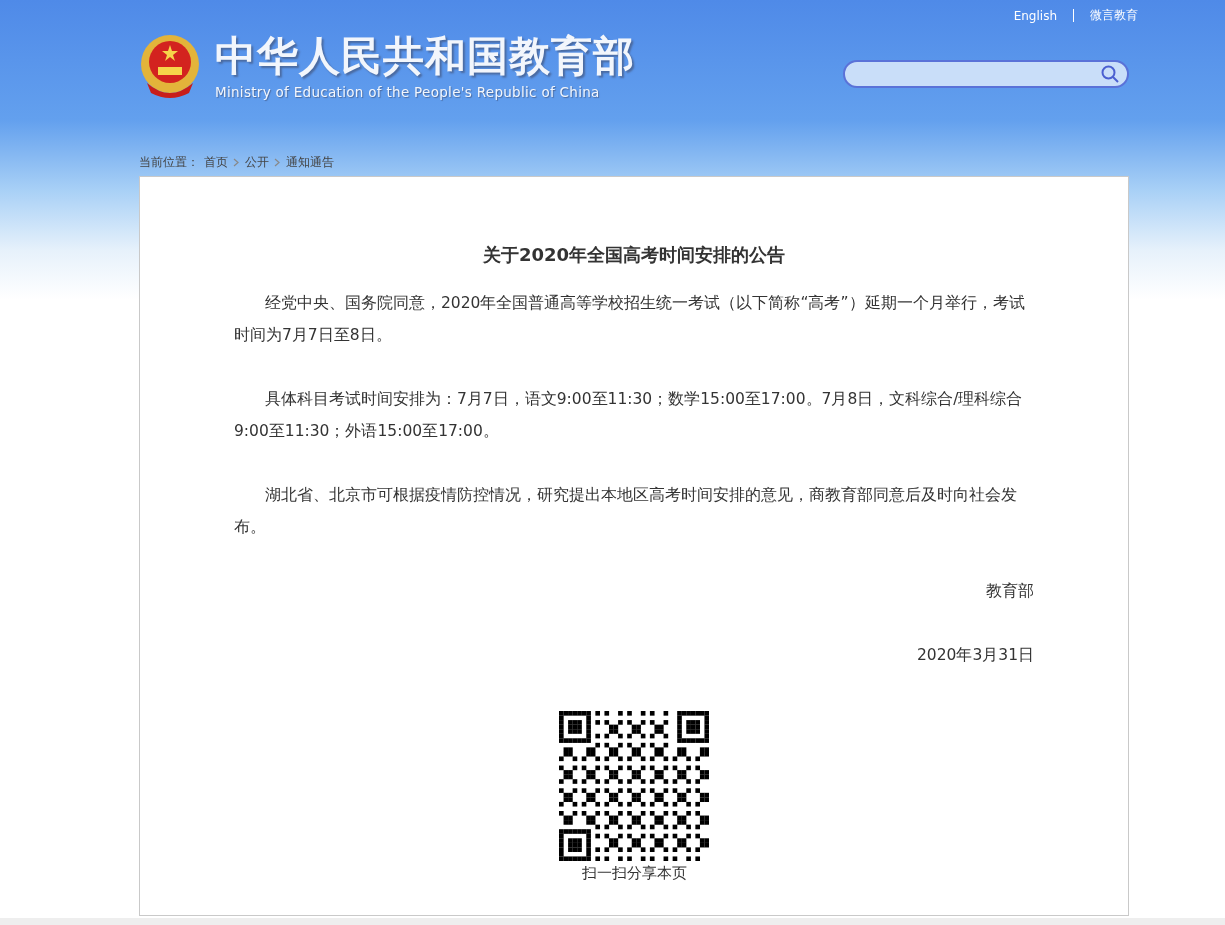  Describe the element at coordinates (408, 92) in the screenshot. I see `site-subtitle: Ministry of Education of the People's Republic of China` at that location.